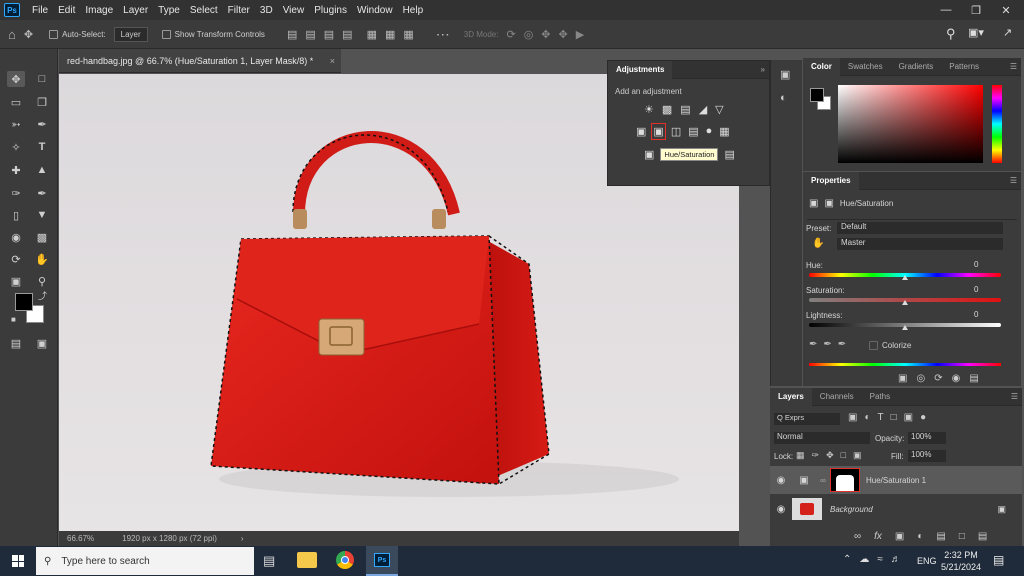 The height and width of the screenshot is (576, 1024). I want to click on filter-shape-icon: □, so click(894, 417).